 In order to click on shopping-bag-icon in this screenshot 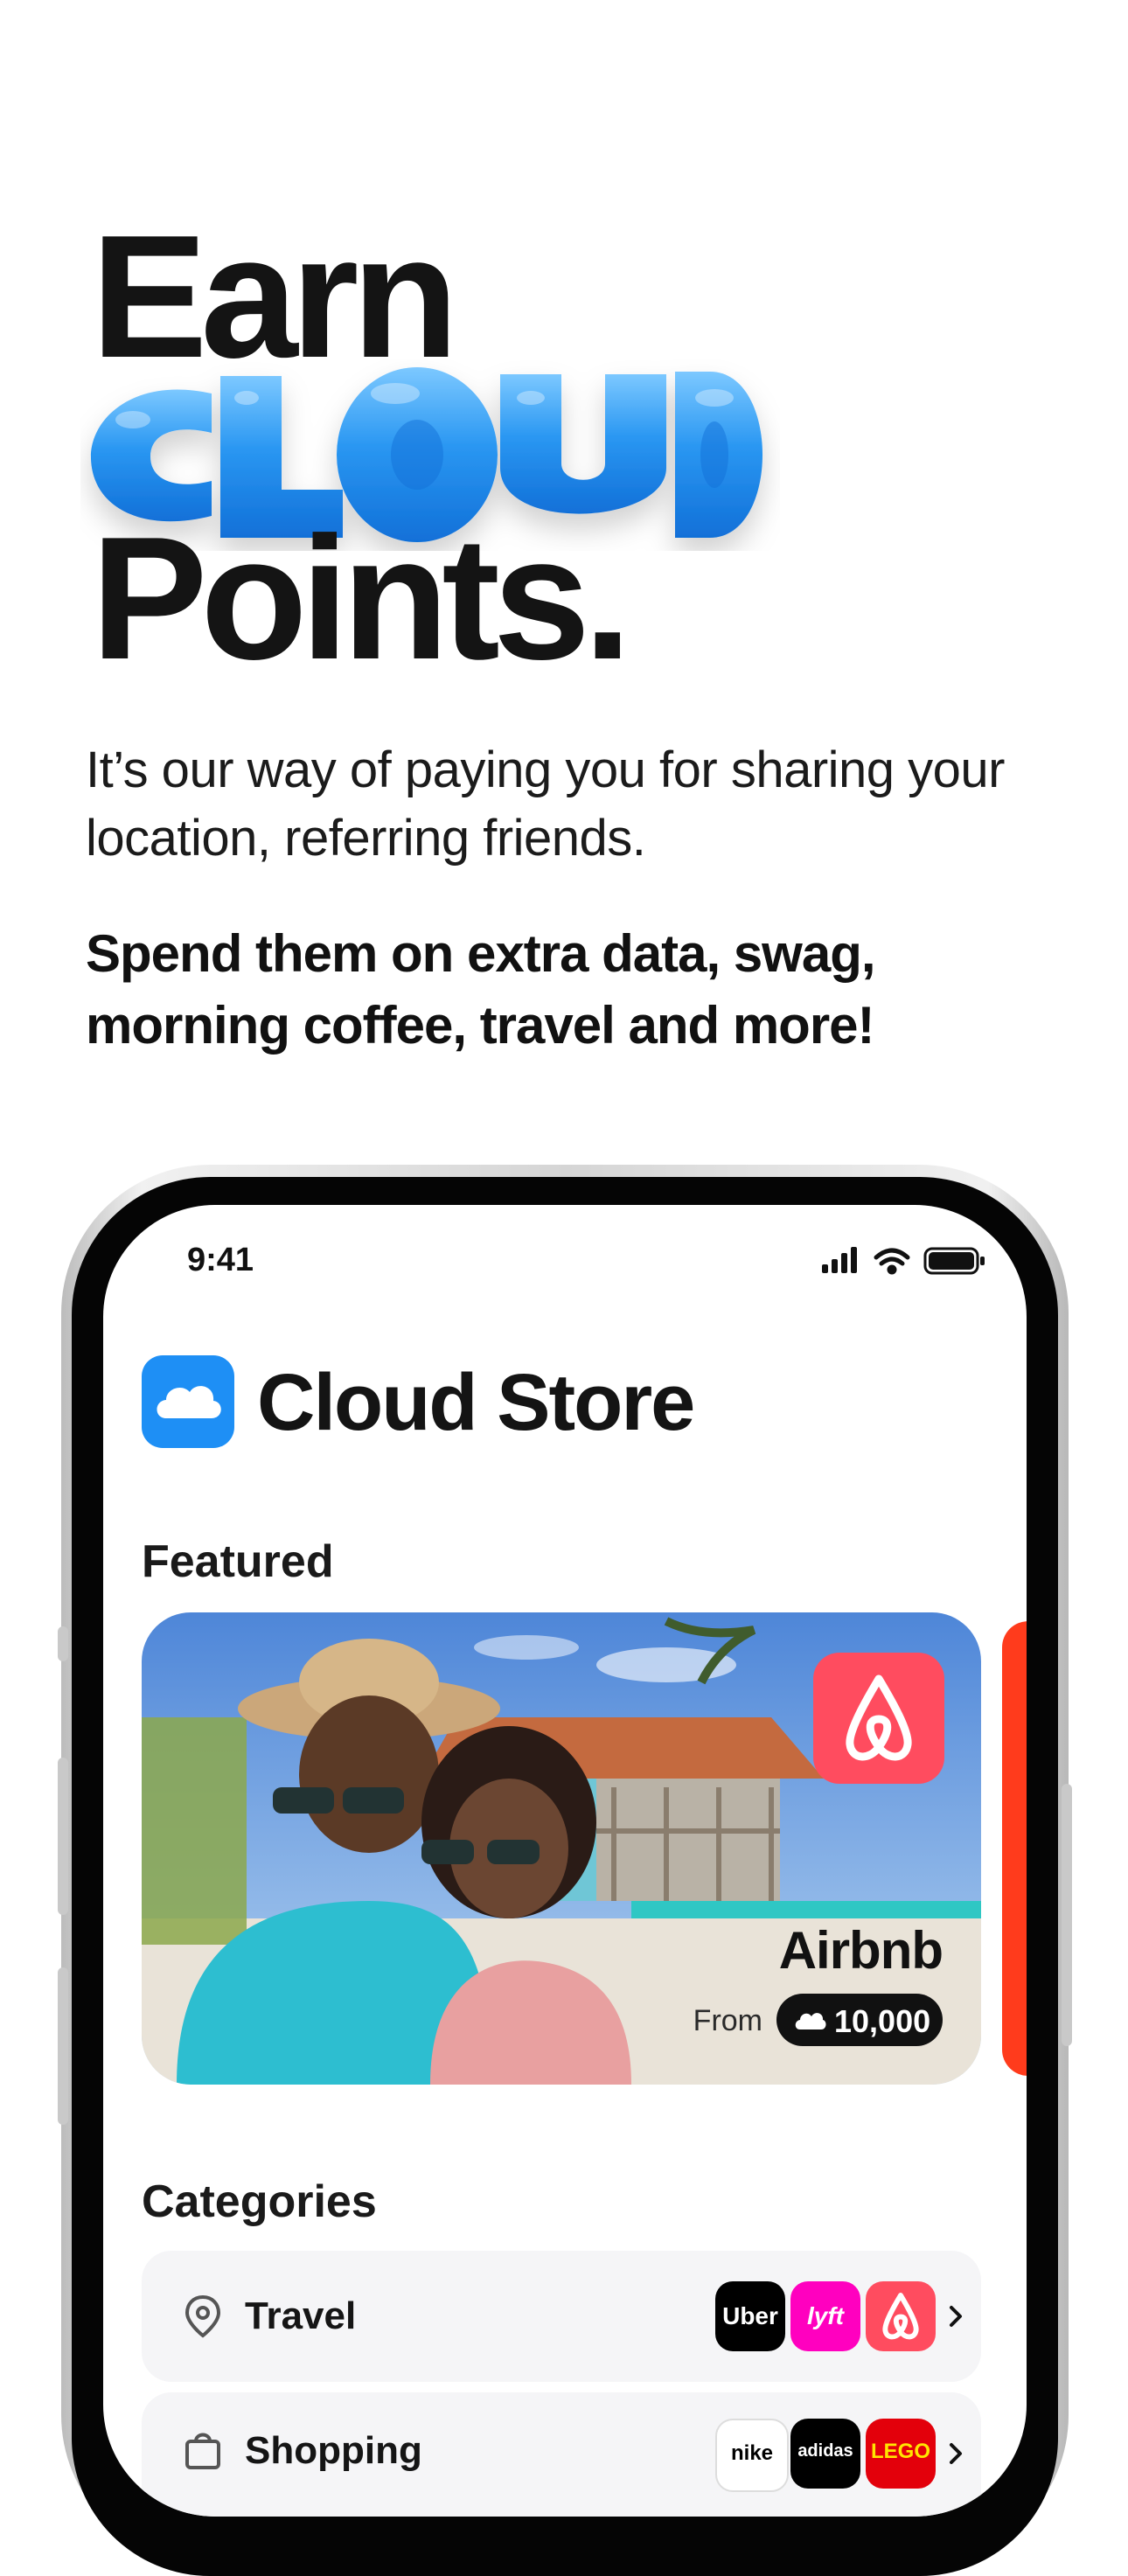, I will do `click(202, 2451)`.